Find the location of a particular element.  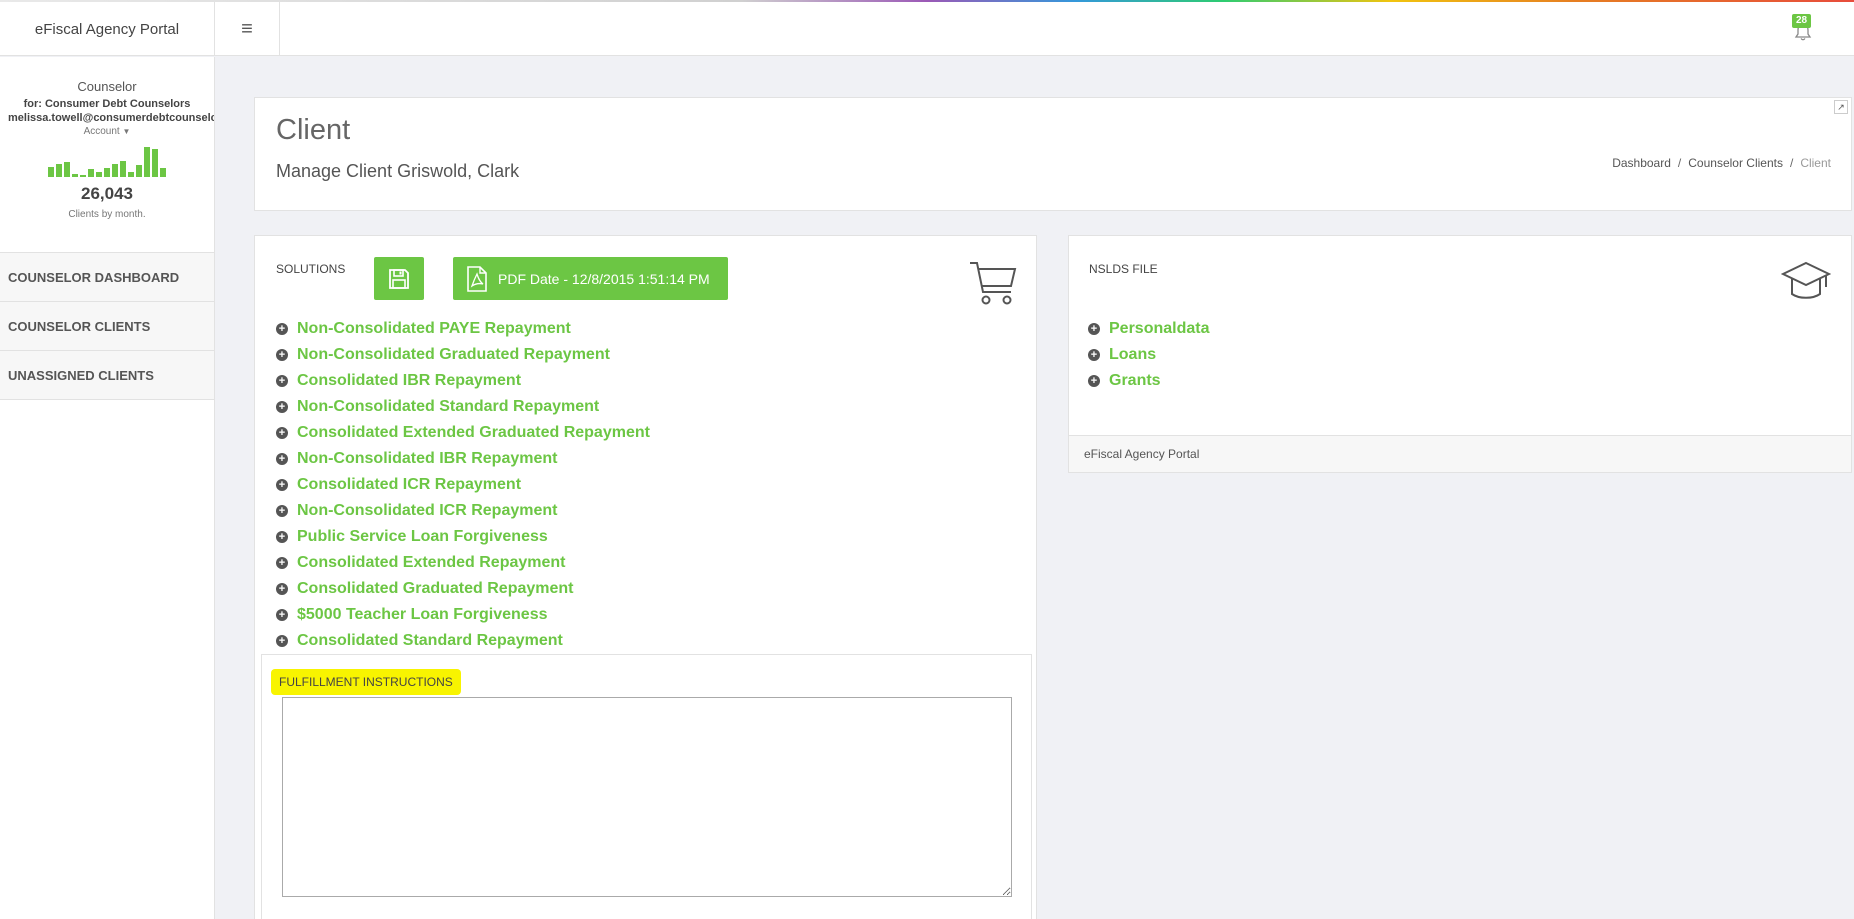

list-item: + Non-Consolidated Graduated Repayment is located at coordinates (463, 355).